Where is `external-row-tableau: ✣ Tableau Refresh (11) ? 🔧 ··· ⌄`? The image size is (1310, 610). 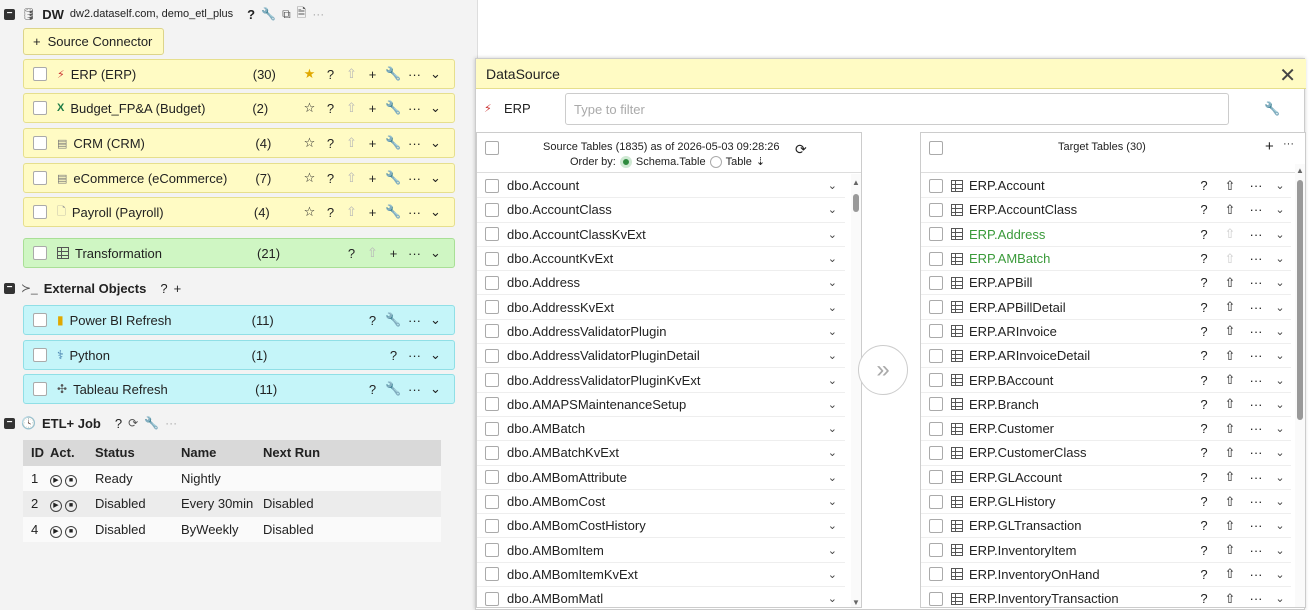
external-row-tableau: ✣ Tableau Refresh (11) ? 🔧 ··· ⌄ is located at coordinates (239, 389).